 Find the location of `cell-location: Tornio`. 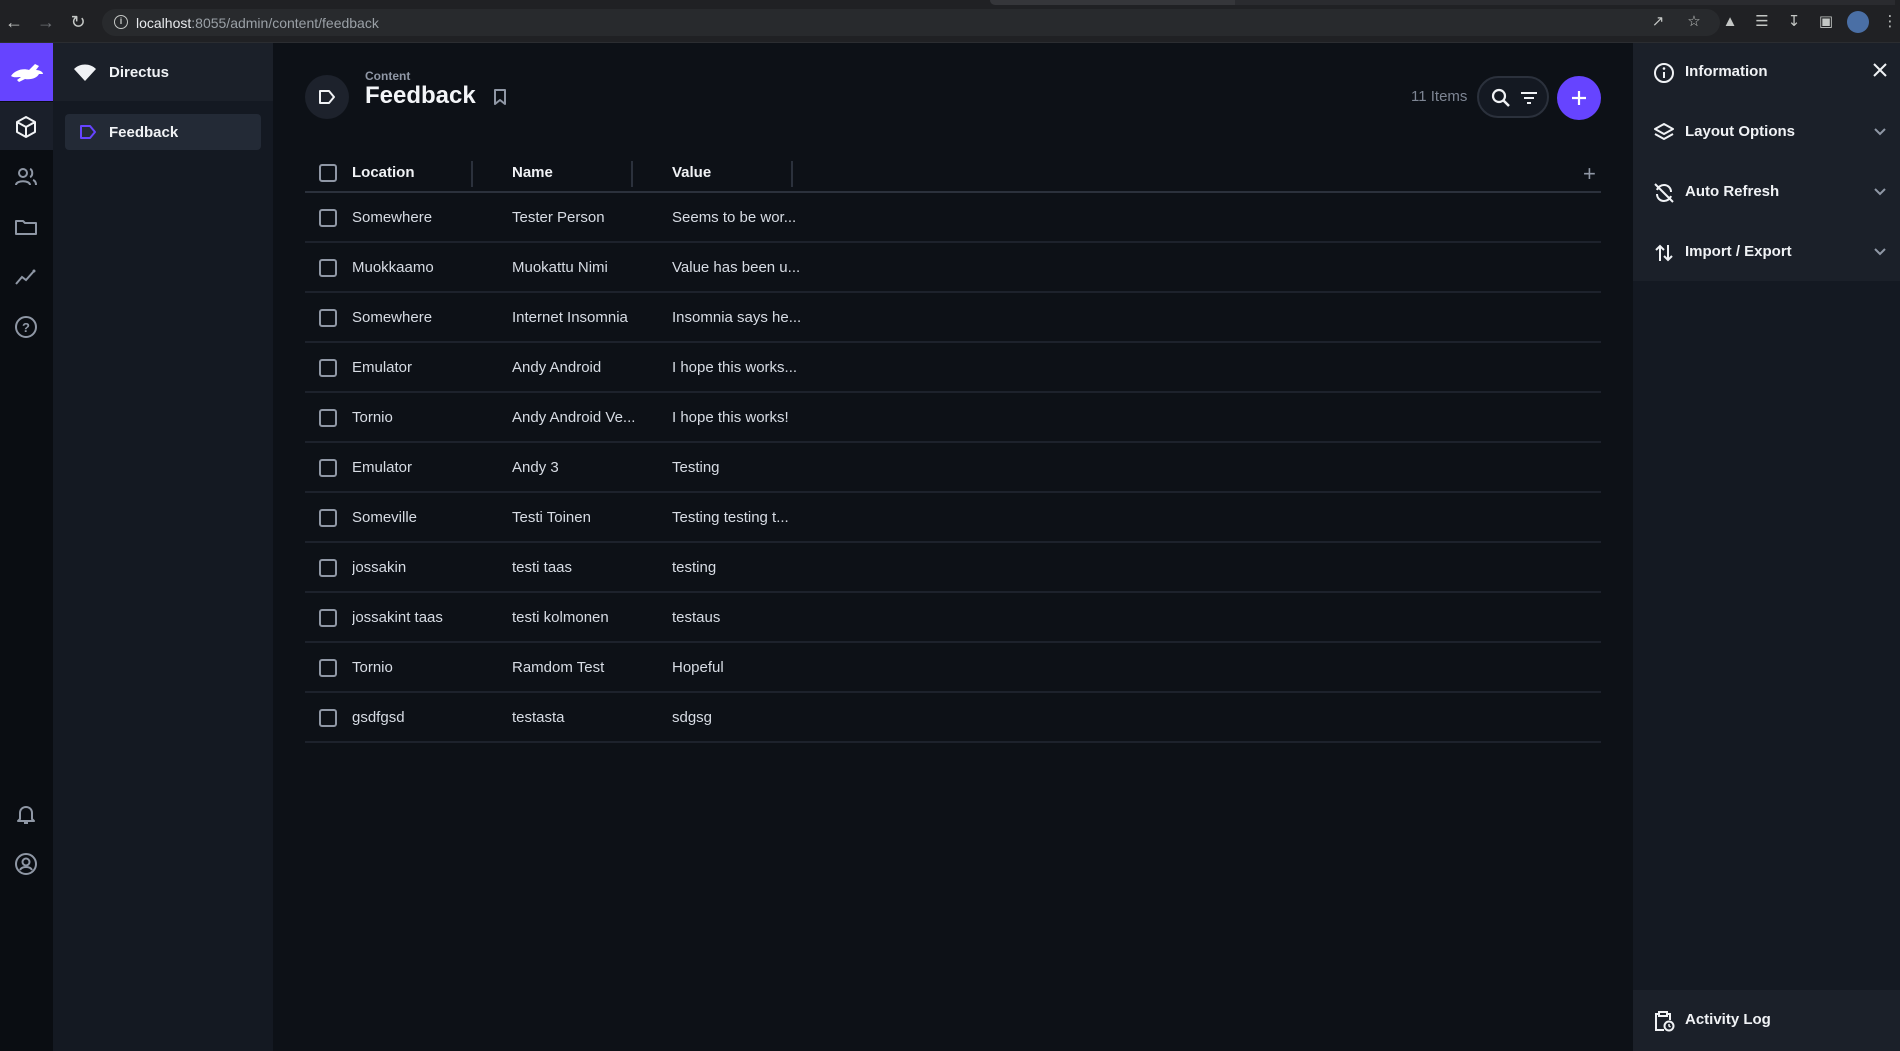

cell-location: Tornio is located at coordinates (372, 667).